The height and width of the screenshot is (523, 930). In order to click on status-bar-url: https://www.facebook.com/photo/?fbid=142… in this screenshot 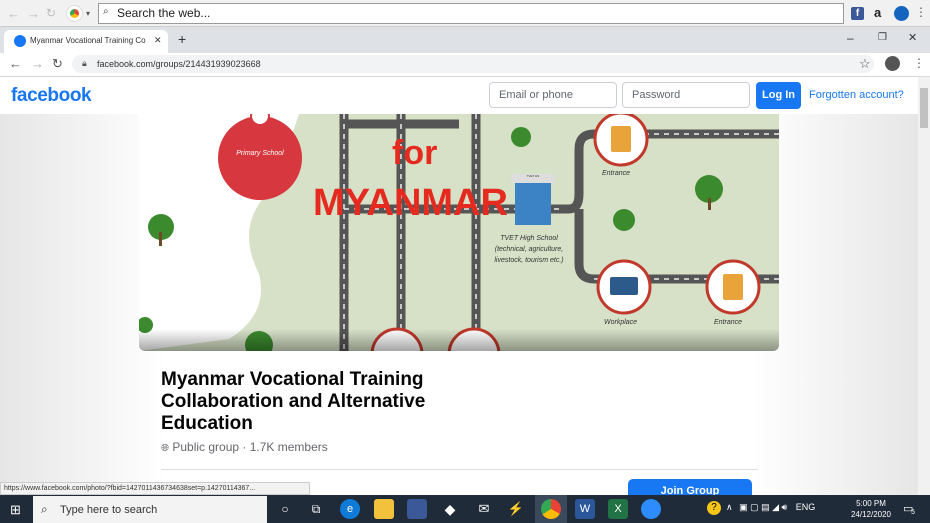, I will do `click(155, 488)`.